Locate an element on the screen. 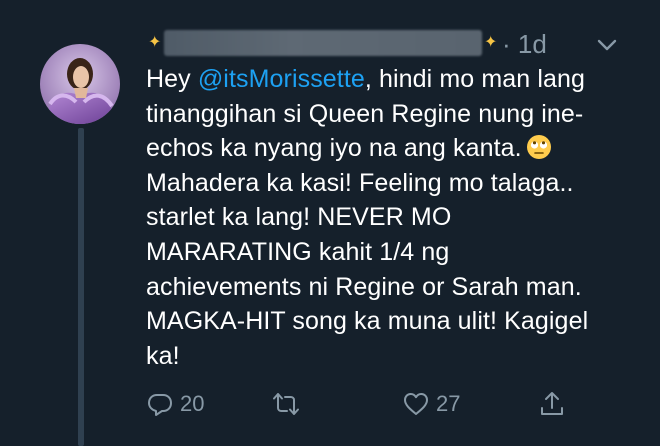  share-icon is located at coordinates (552, 403).